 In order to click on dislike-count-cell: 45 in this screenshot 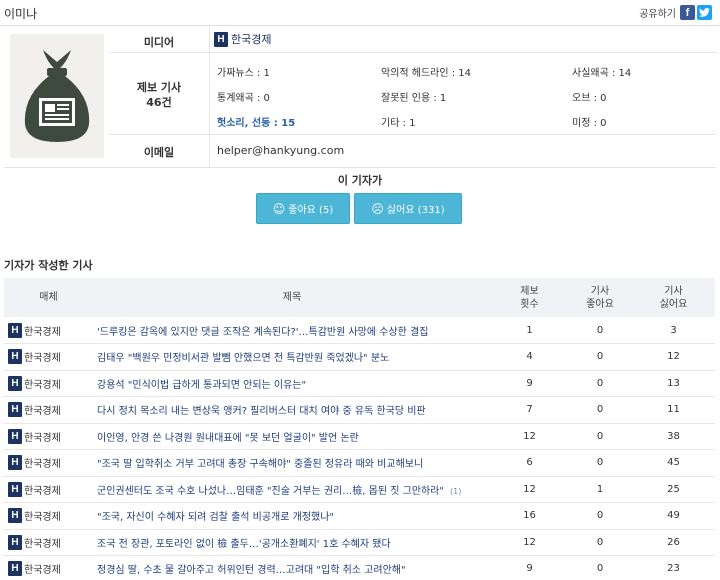, I will do `click(673, 463)`.